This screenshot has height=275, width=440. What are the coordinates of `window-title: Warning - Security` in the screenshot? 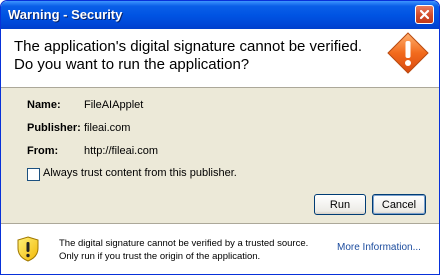 It's located at (65, 14).